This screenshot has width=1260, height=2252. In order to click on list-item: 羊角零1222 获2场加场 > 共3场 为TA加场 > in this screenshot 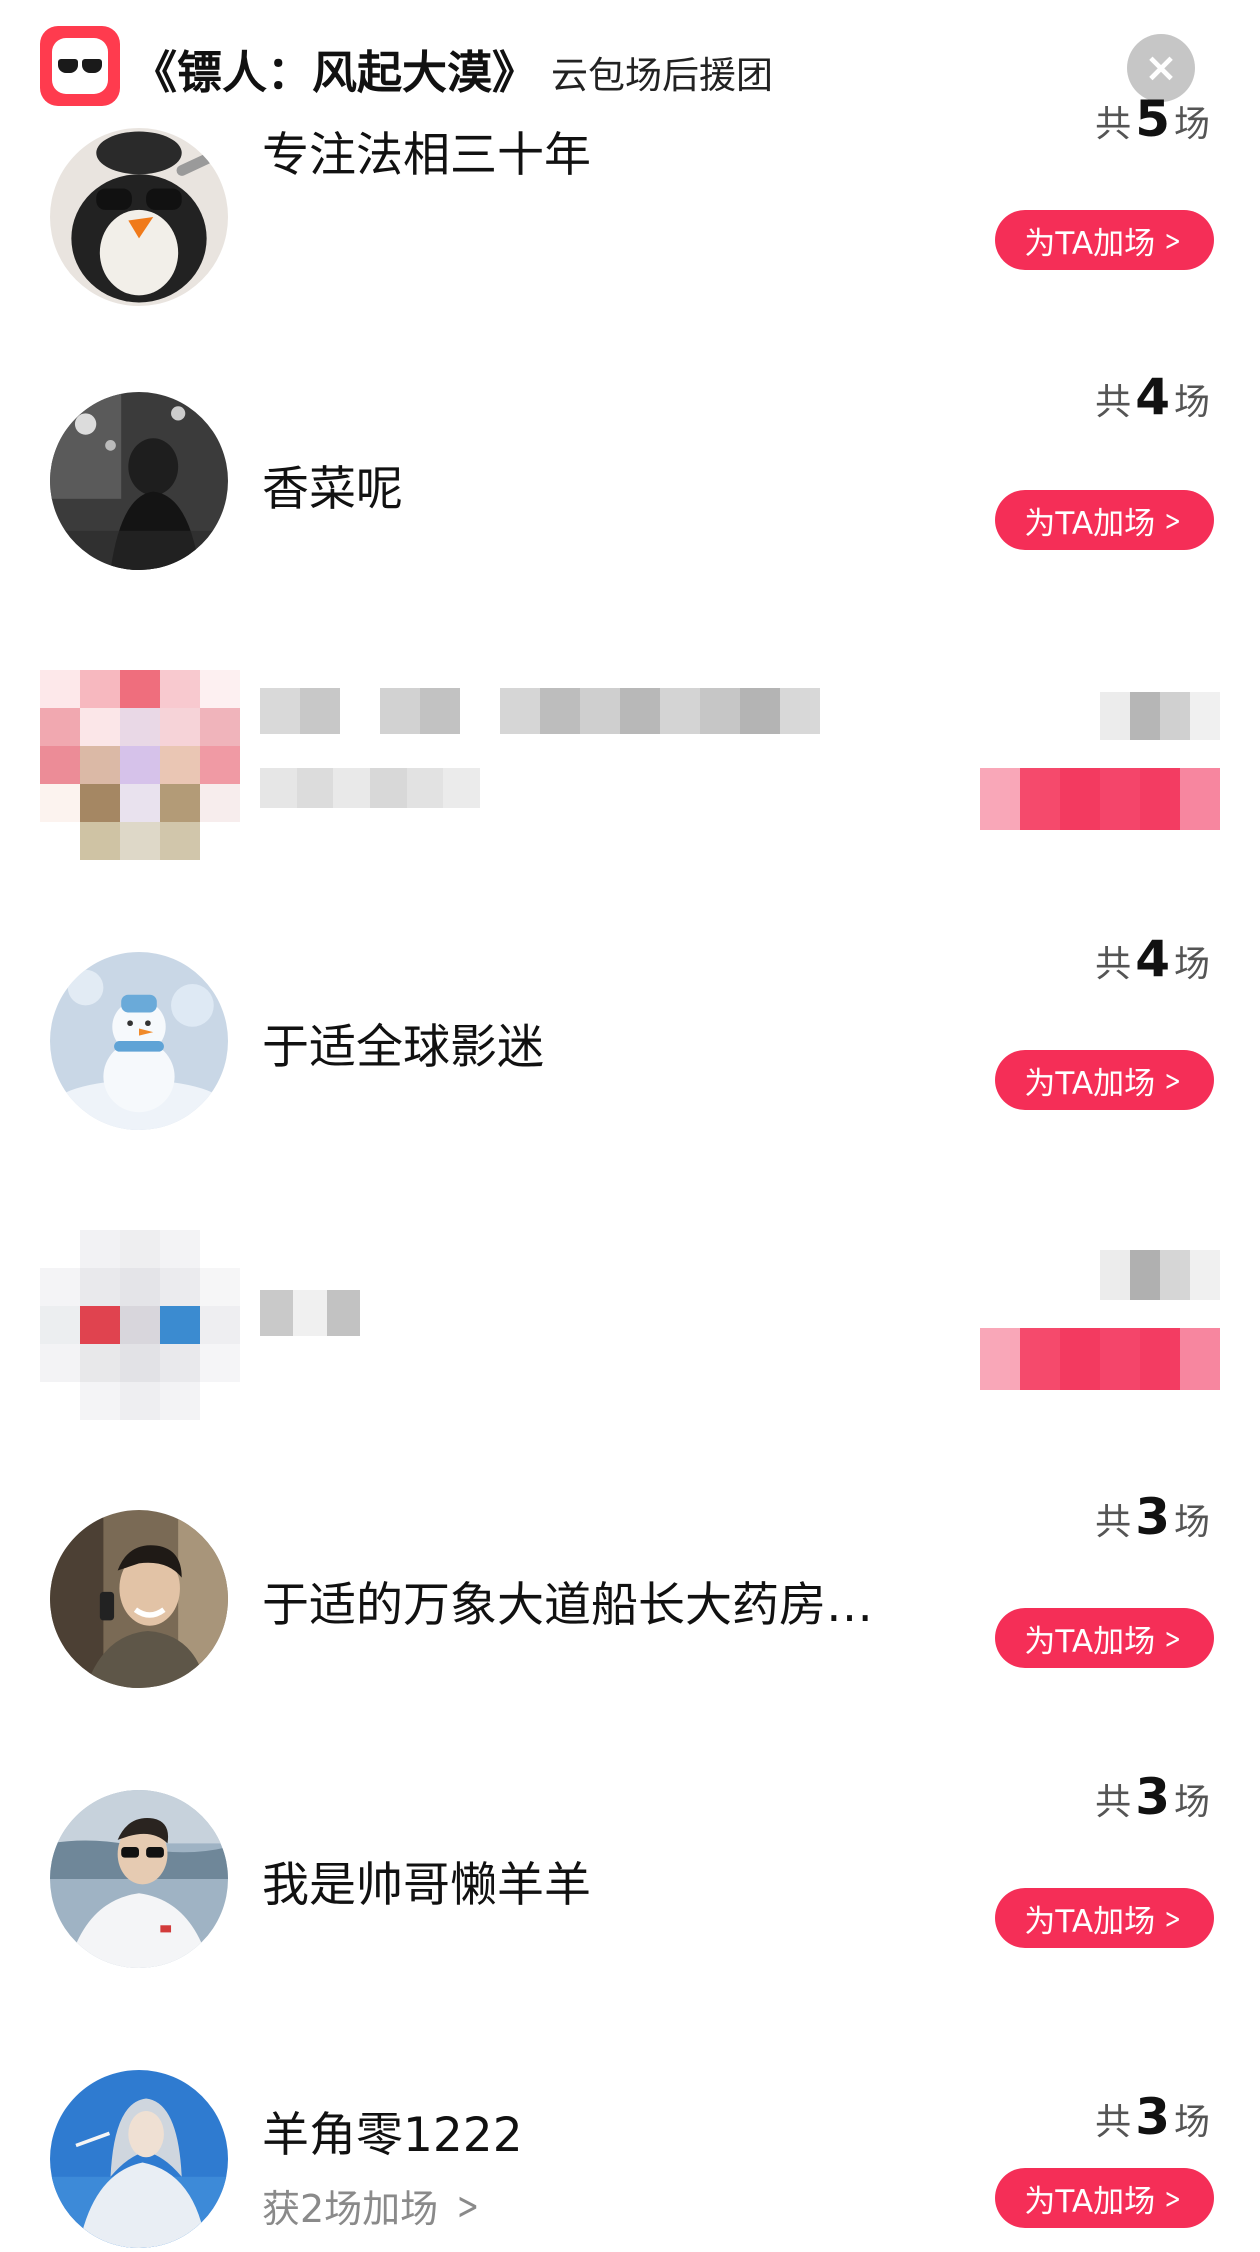, I will do `click(630, 2135)`.